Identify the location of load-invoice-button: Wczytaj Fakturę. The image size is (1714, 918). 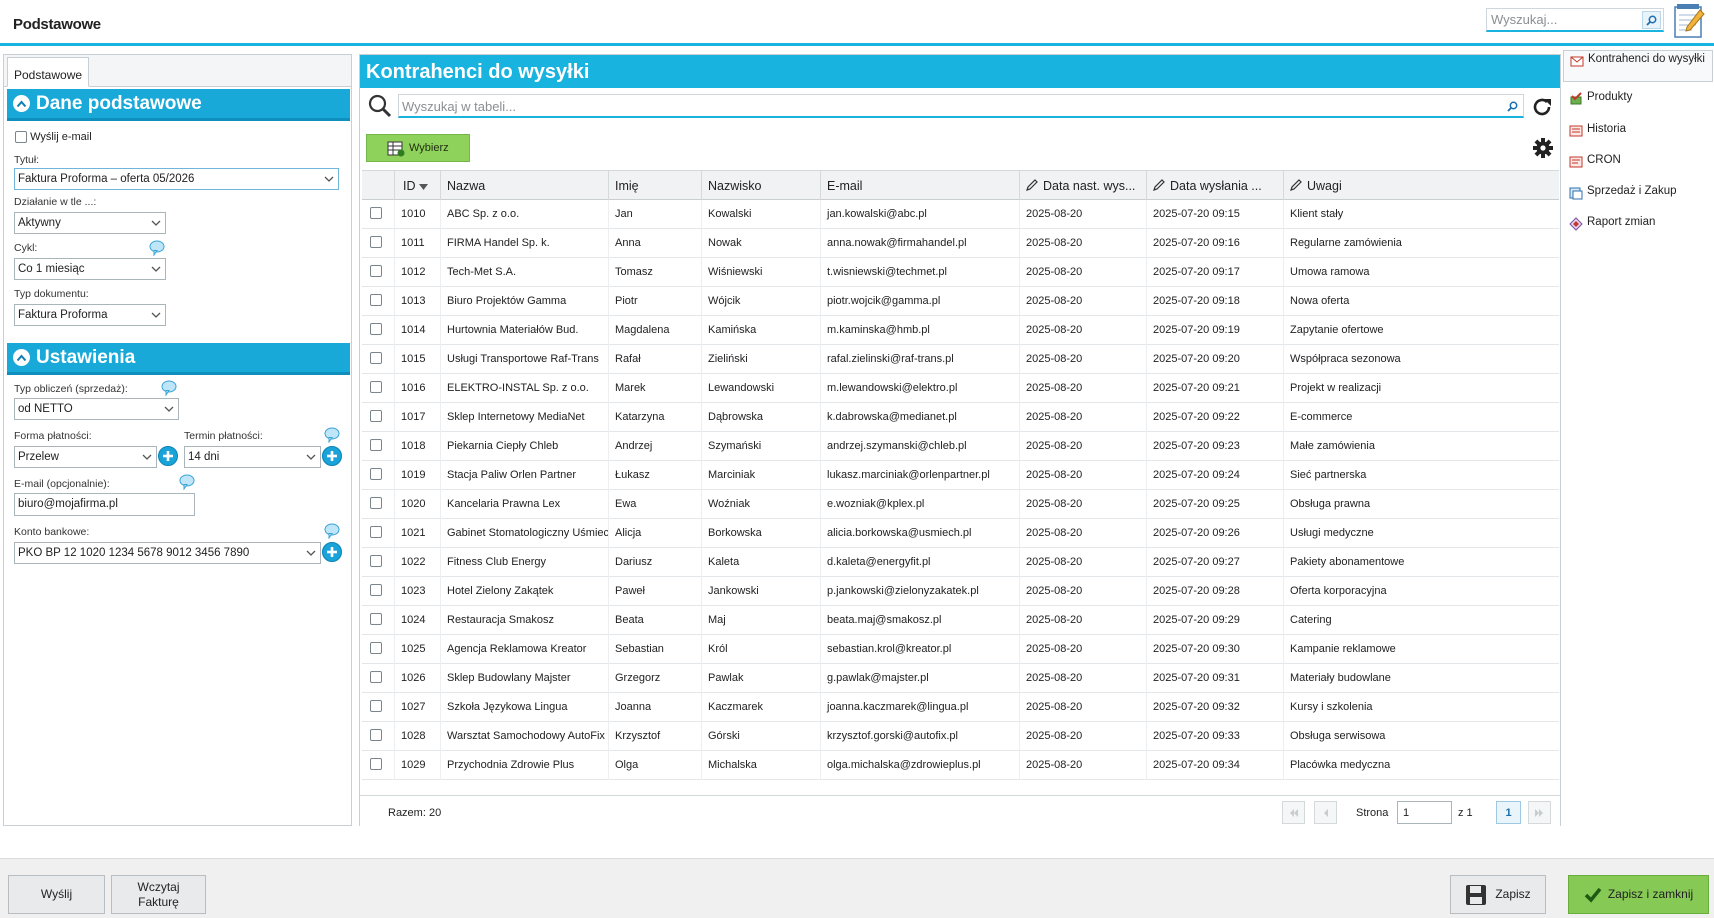
(158, 894).